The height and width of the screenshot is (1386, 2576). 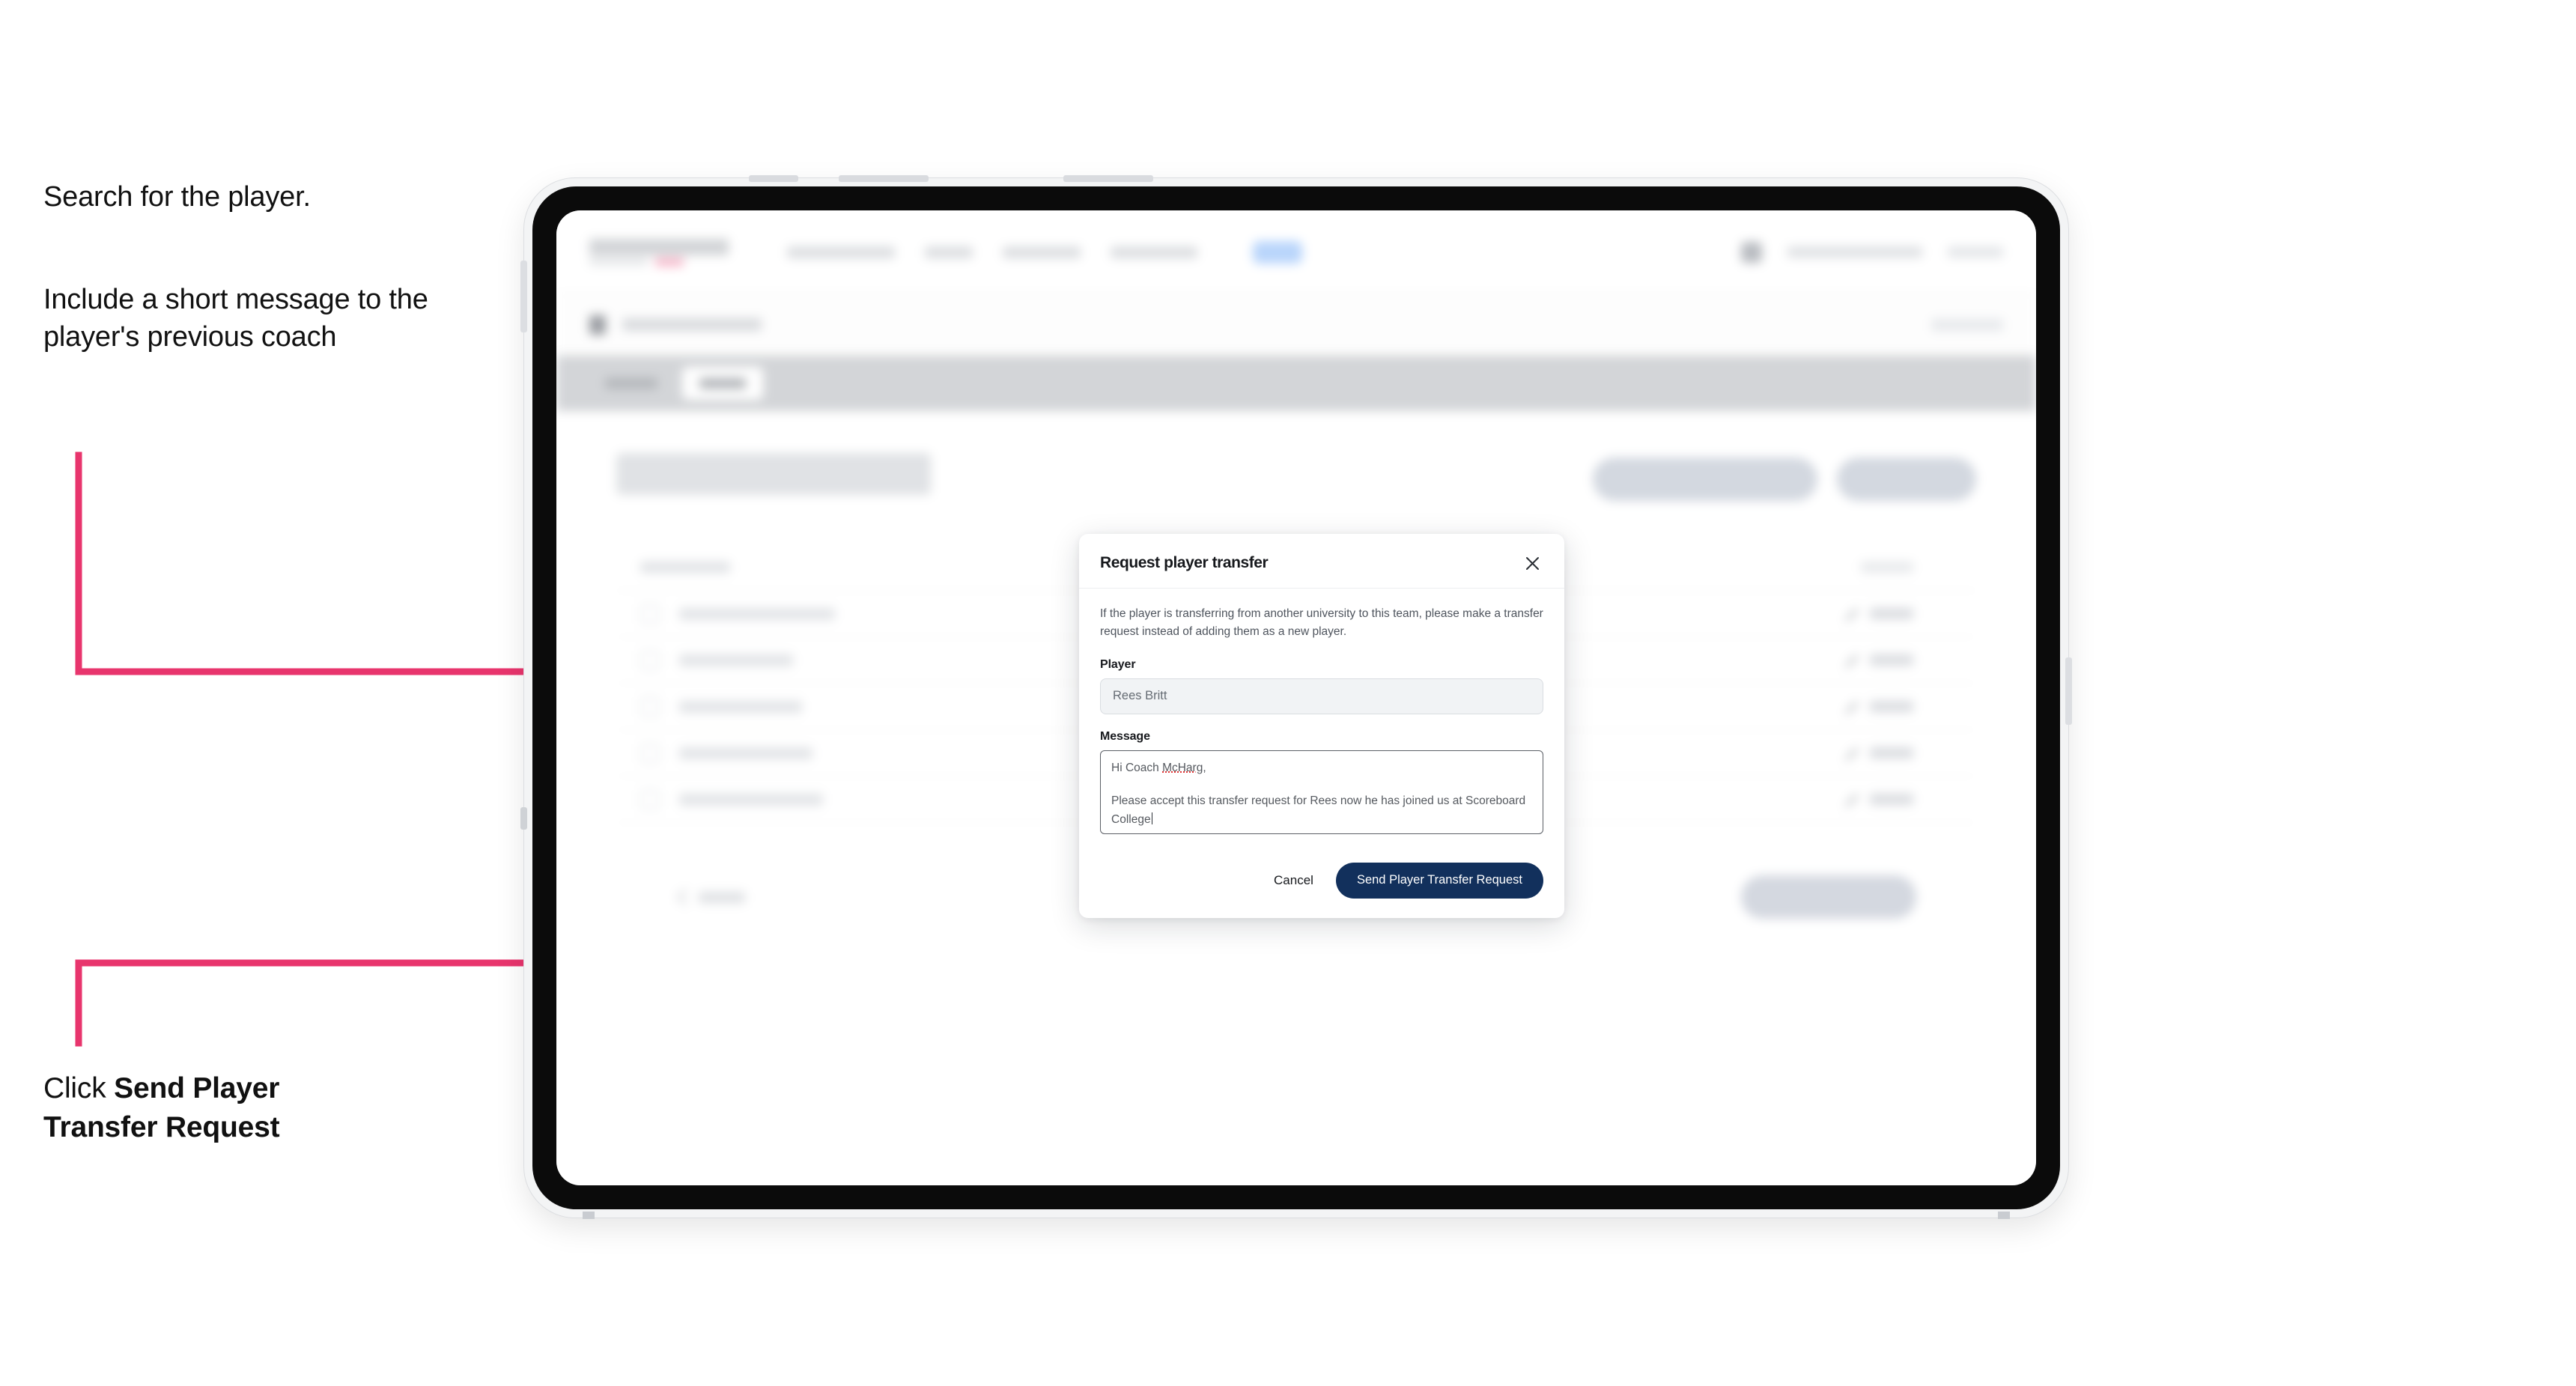 I want to click on device-foot-left, so click(x=589, y=1215).